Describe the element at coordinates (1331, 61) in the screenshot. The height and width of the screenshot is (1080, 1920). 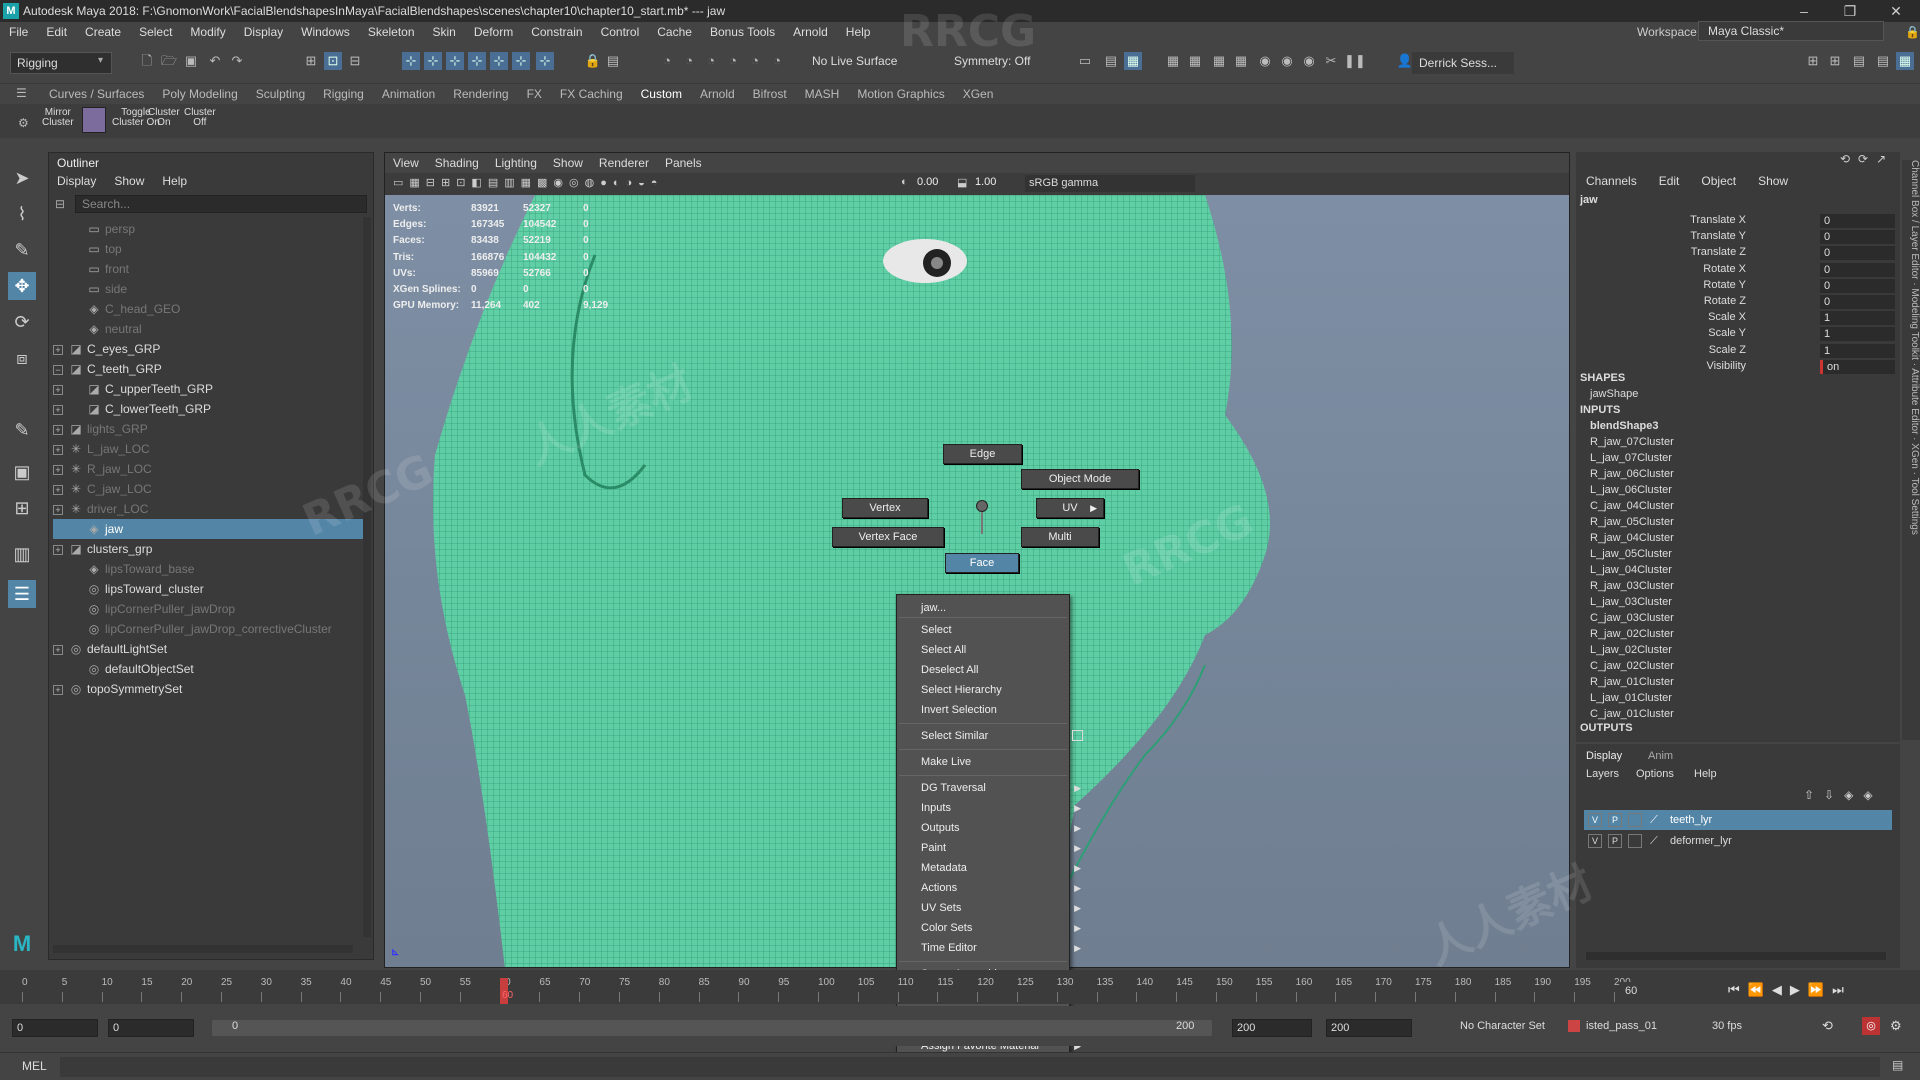
I see `arnold-stop-icon: ✂` at that location.